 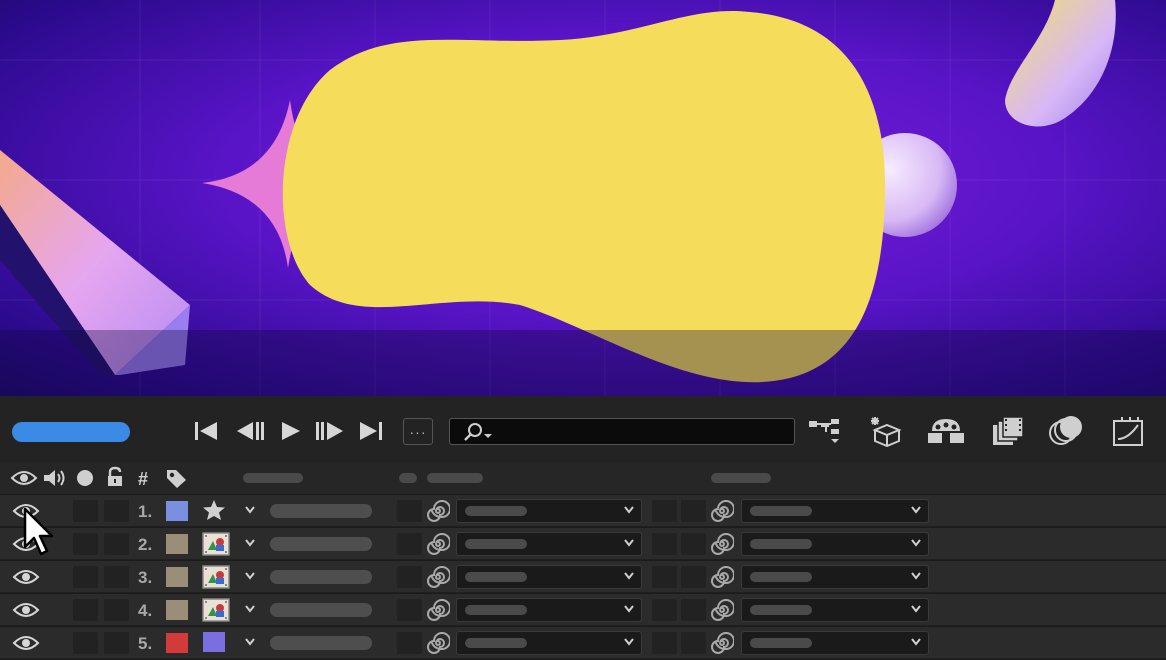 I want to click on parent-column-header, so click(x=741, y=478).